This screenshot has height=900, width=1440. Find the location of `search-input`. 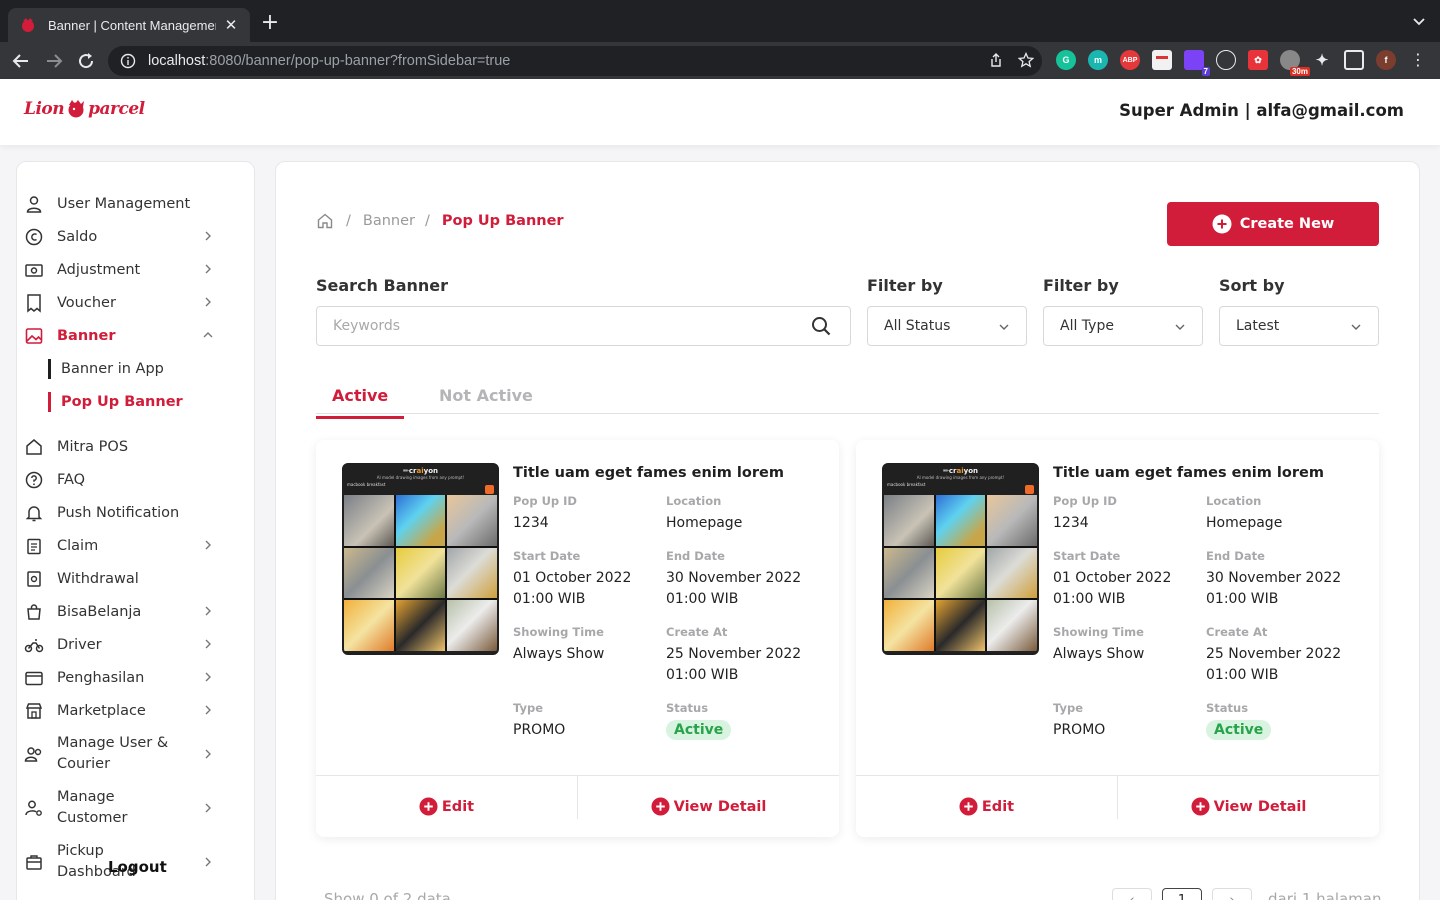

search-input is located at coordinates (571, 326).